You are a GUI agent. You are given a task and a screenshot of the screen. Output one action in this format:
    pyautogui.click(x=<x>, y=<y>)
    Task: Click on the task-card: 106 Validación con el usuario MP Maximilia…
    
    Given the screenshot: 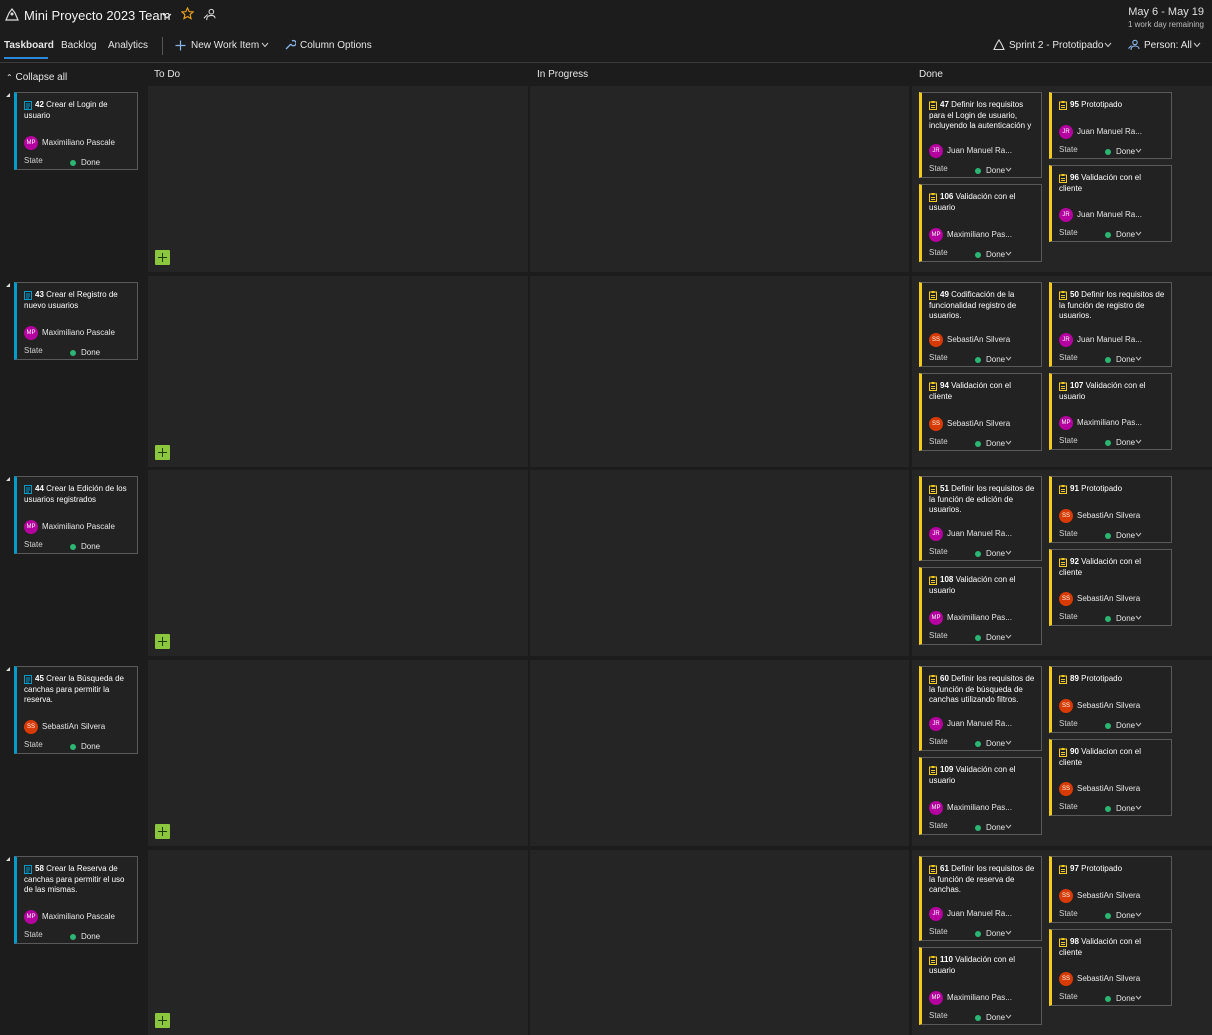 What is the action you would take?
    pyautogui.click(x=980, y=223)
    